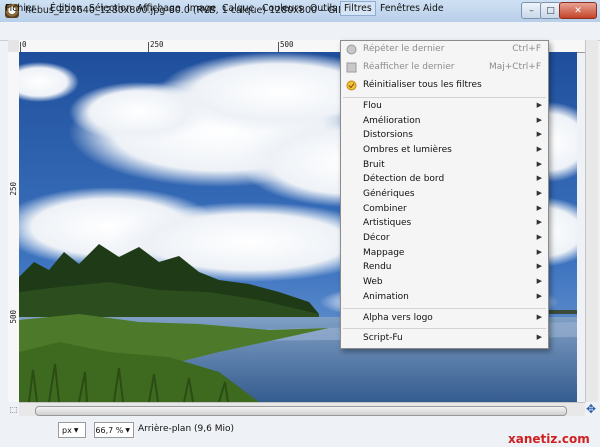  Describe the element at coordinates (109, 430) in the screenshot. I see `zoom-value: 66,7 %` at that location.